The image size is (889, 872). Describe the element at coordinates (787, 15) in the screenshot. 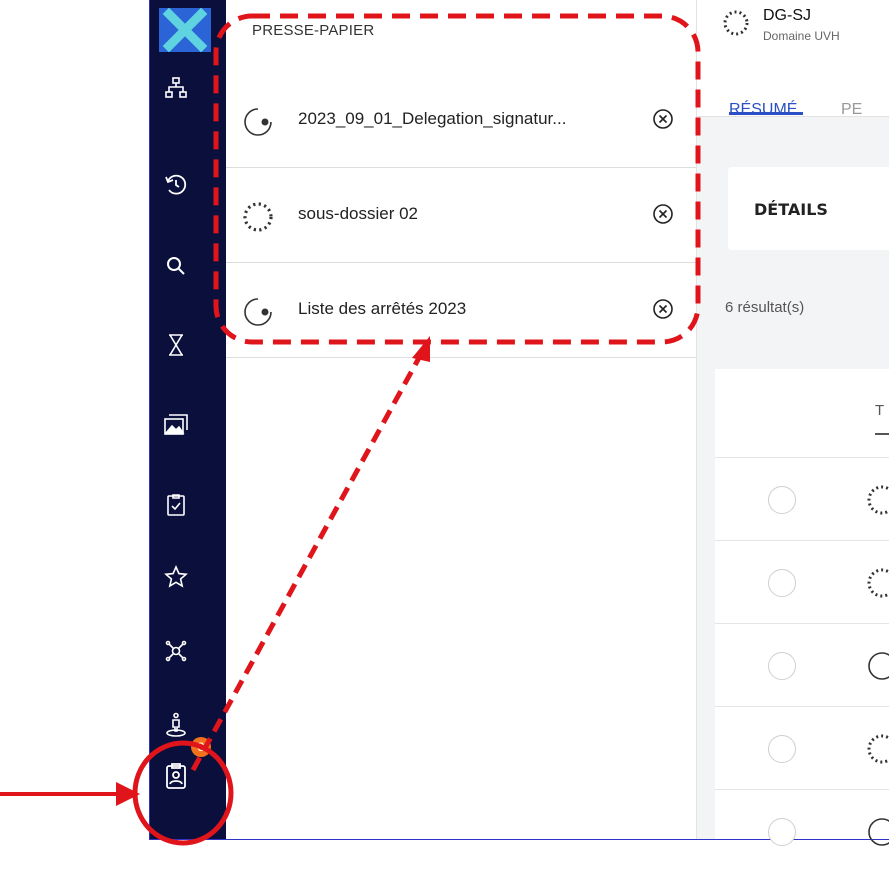

I see `node-title: DG-SJ` at that location.